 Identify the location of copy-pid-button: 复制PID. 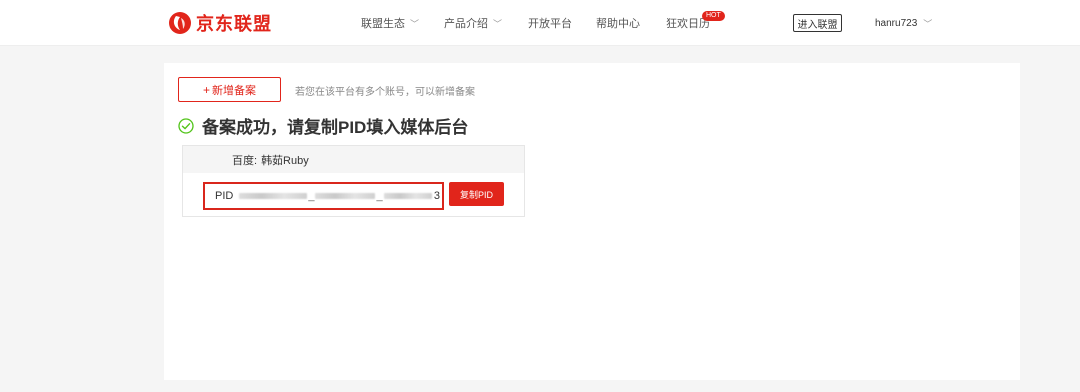
(476, 194).